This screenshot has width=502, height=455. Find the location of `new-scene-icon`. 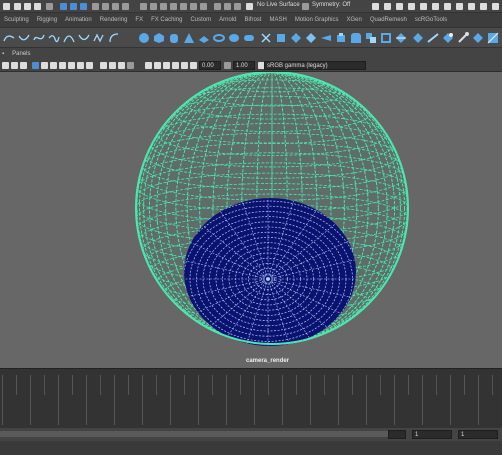

new-scene-icon is located at coordinates (17, 6).